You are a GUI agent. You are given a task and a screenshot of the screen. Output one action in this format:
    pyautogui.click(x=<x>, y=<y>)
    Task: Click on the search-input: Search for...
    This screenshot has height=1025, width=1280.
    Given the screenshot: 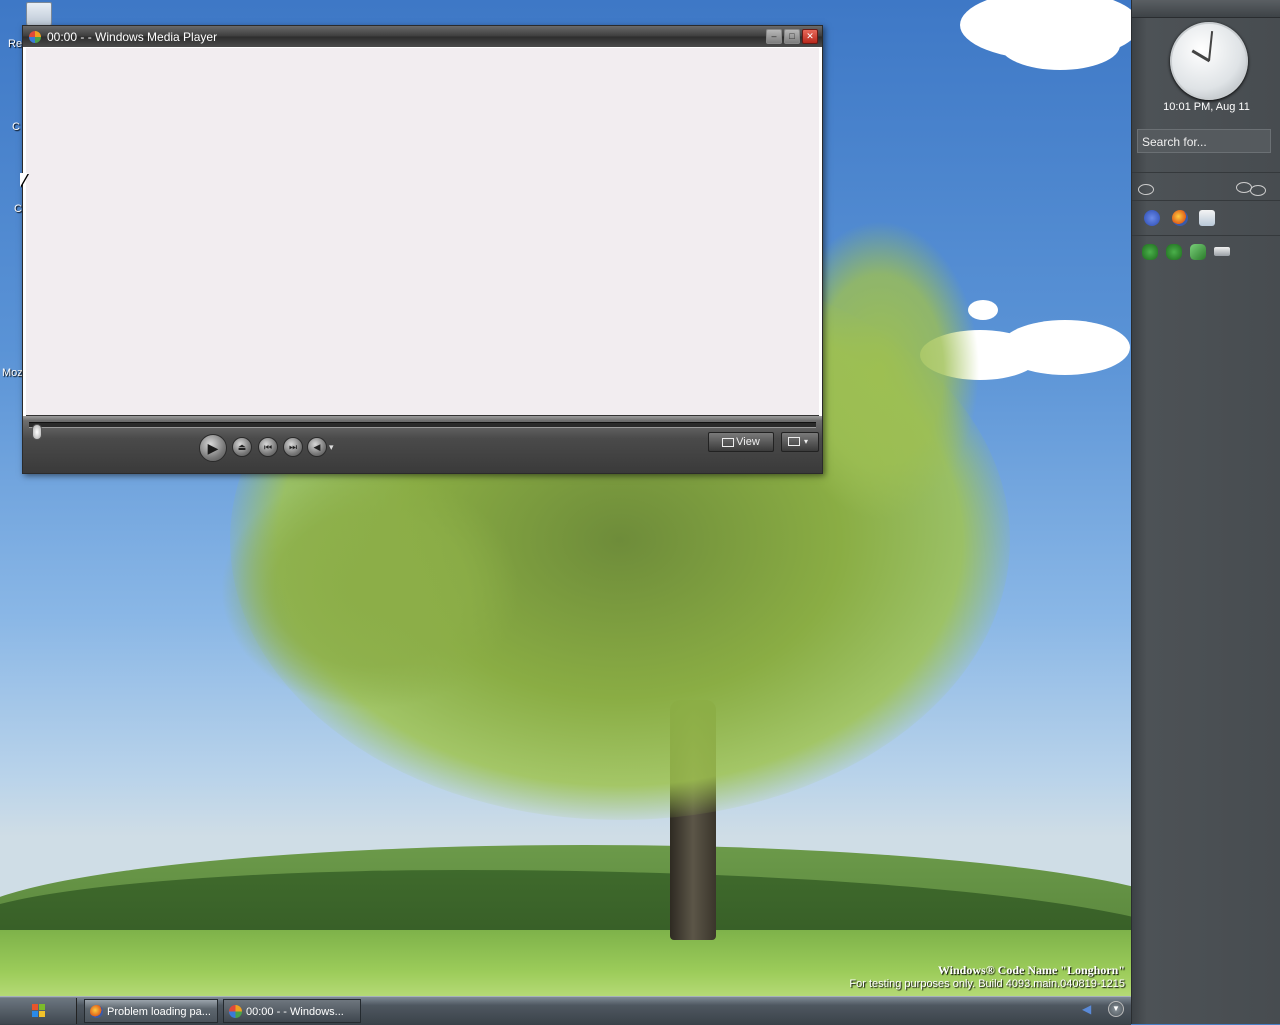 What is the action you would take?
    pyautogui.click(x=1204, y=141)
    